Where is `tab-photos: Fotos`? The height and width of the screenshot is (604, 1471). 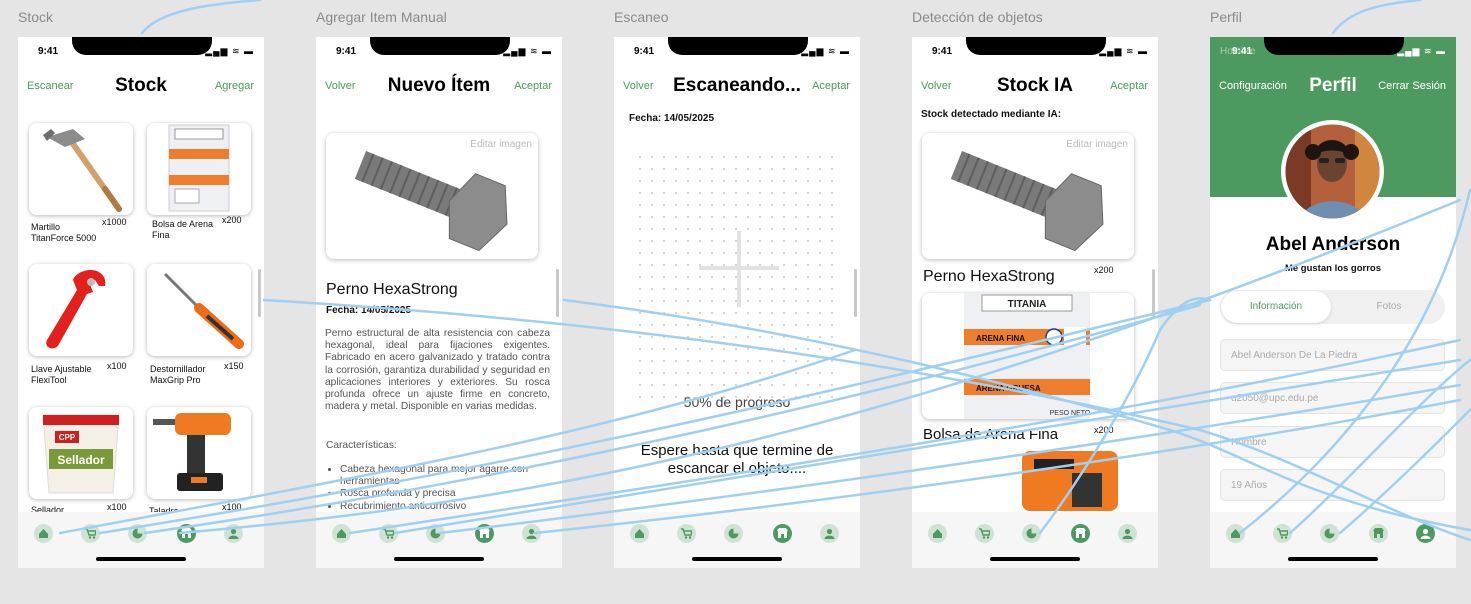
tab-photos: Fotos is located at coordinates (1389, 307).